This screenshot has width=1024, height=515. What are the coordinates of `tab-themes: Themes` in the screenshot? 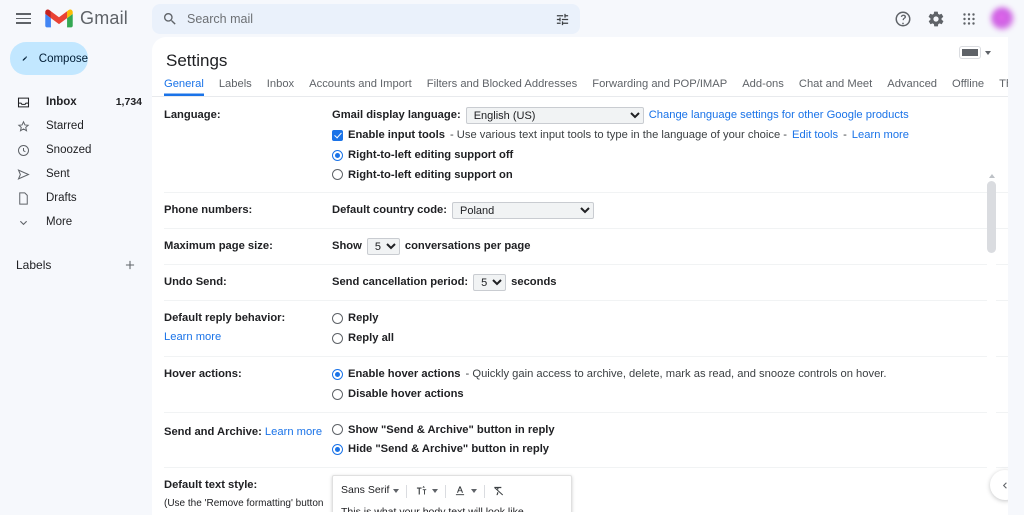 It's located at (1003, 87).